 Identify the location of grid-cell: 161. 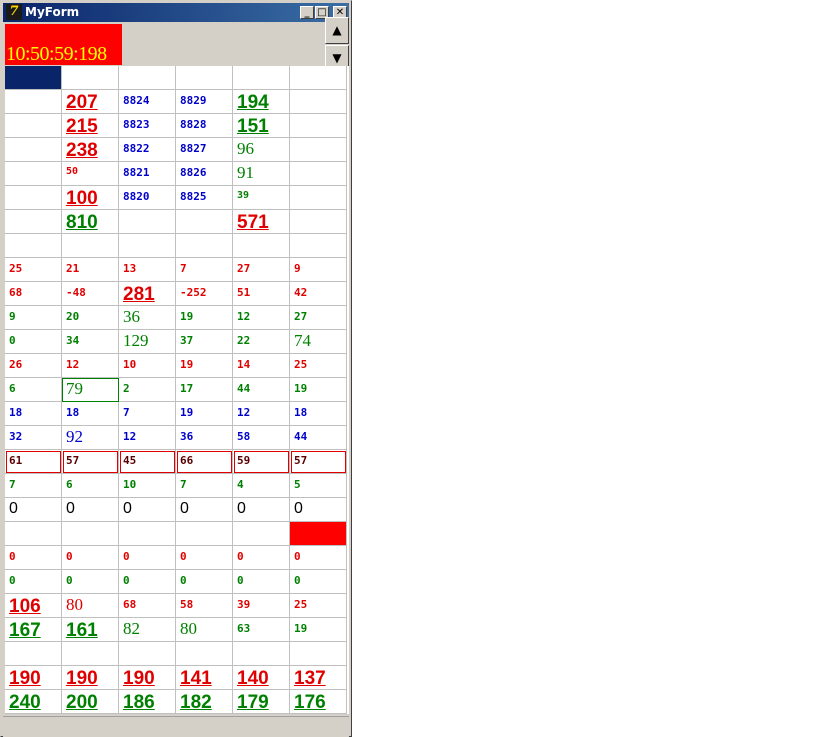
(90, 630).